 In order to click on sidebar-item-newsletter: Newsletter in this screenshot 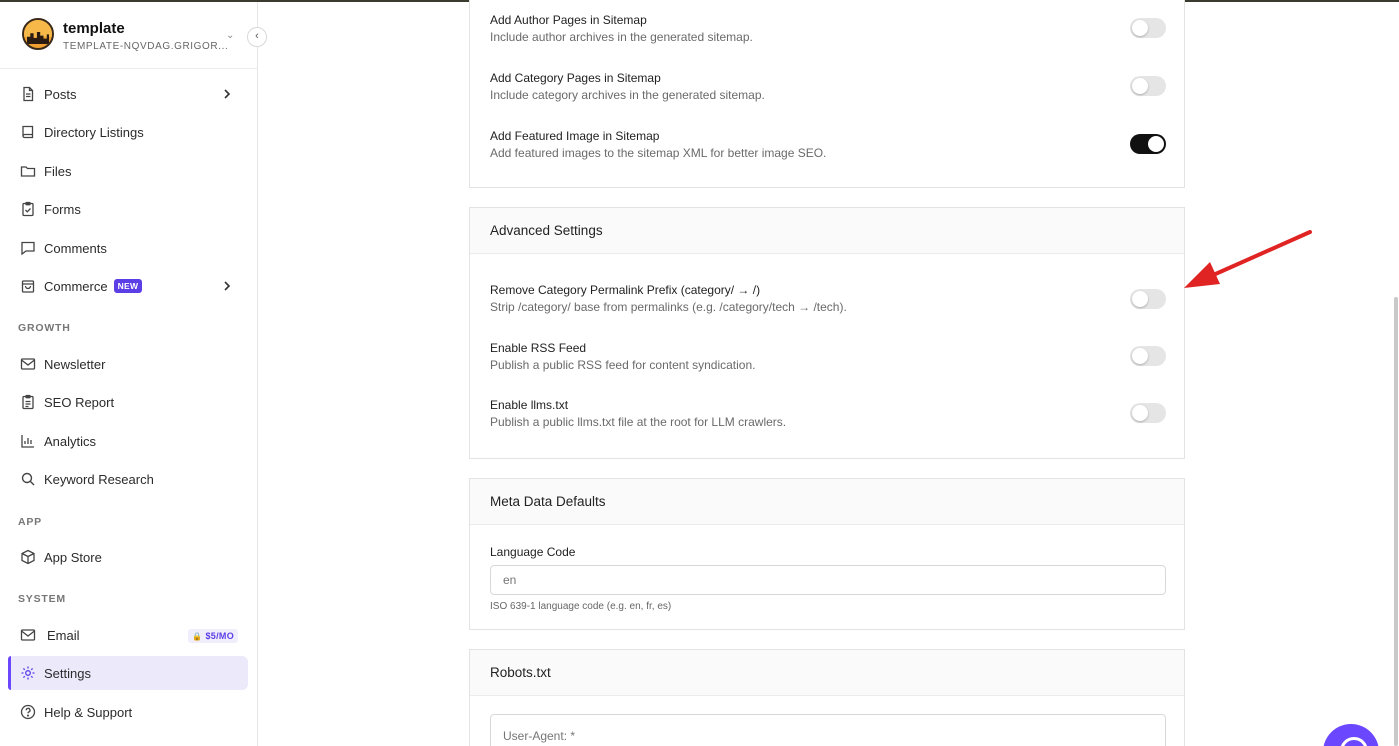, I will do `click(128, 364)`.